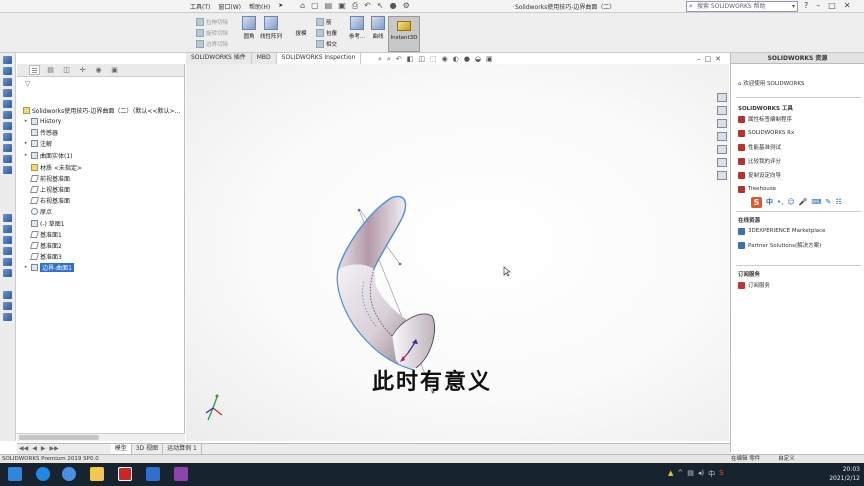  I want to click on arc-tool-icon, so click(7, 93).